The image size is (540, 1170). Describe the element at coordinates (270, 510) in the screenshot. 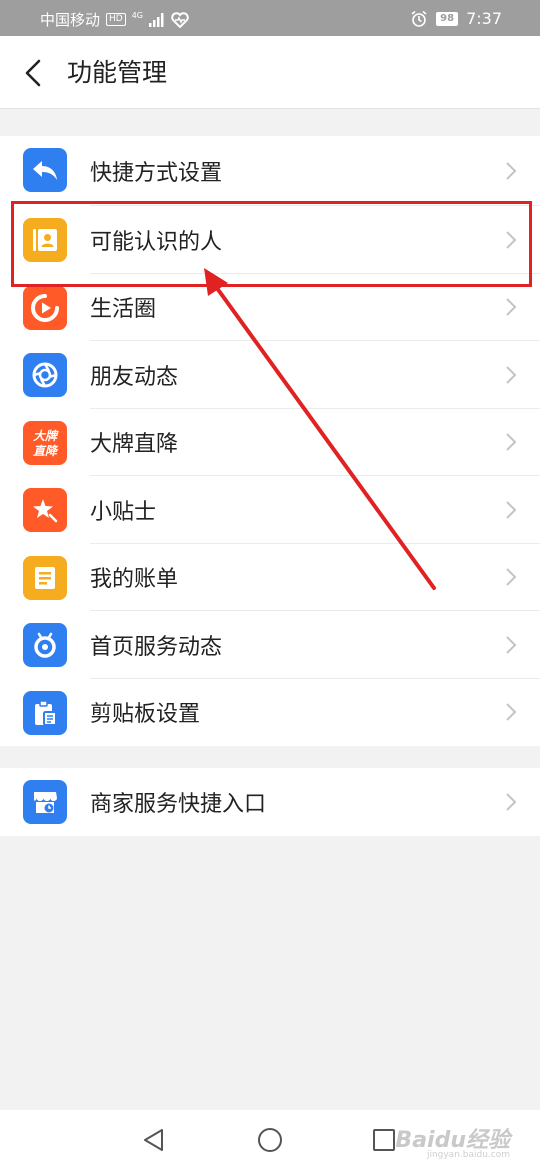

I see `list-item-tips: 小贴士` at that location.